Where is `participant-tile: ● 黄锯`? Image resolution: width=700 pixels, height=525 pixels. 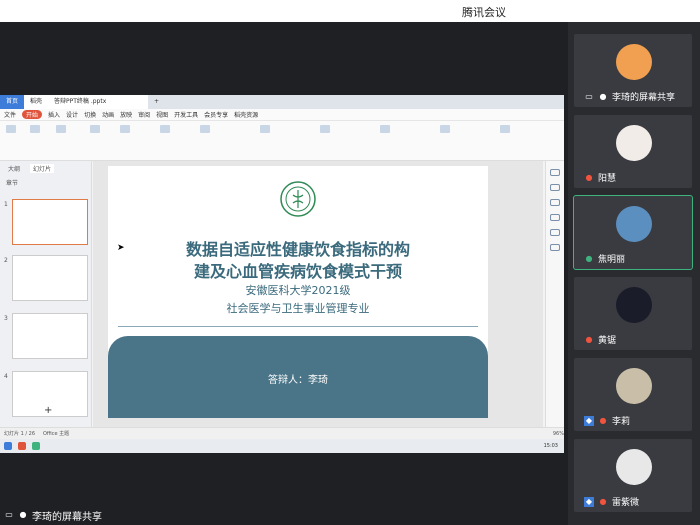
participant-tile: ● 黄锯 is located at coordinates (633, 313).